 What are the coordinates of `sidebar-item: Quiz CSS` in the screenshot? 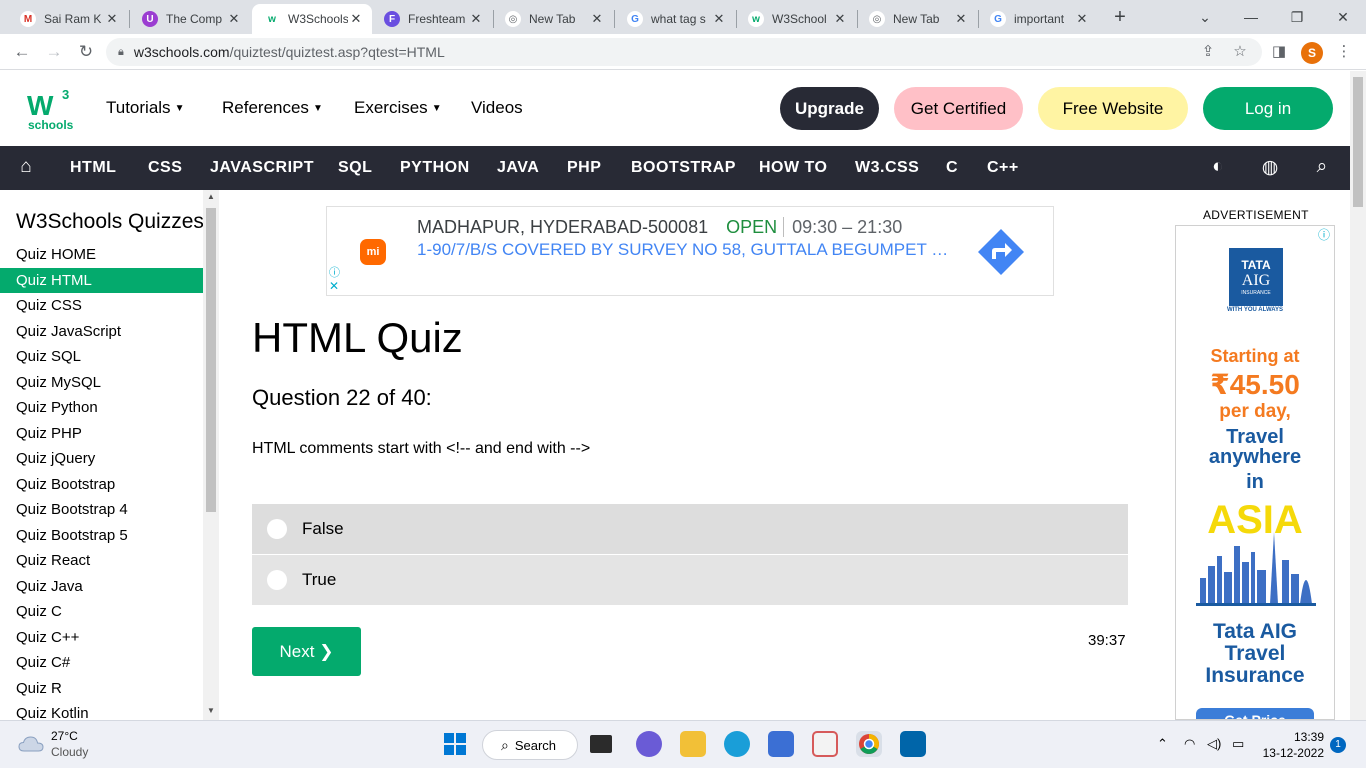 It's located at (101, 305).